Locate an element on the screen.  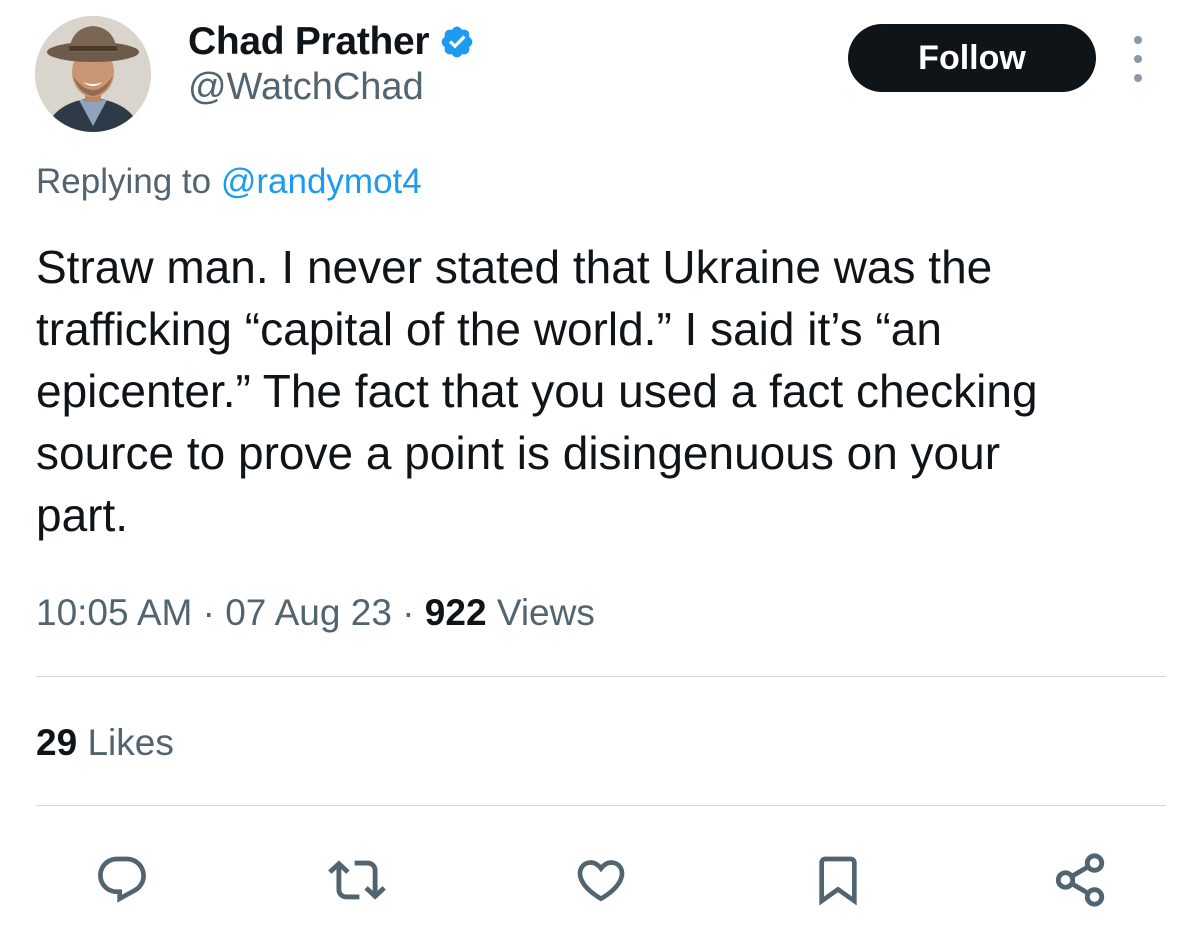
reply-button is located at coordinates (122, 880).